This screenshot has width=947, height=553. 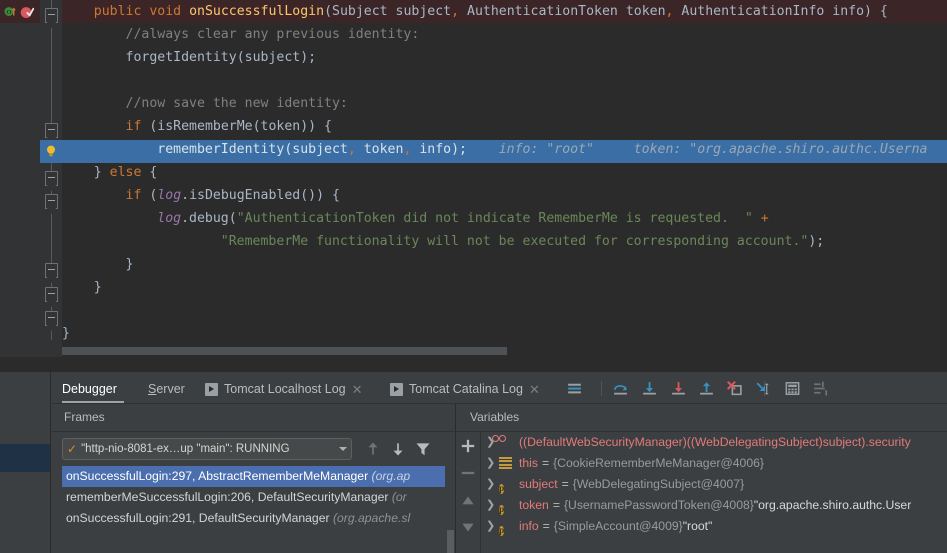 What do you see at coordinates (820, 388) in the screenshot?
I see `settings-button` at bounding box center [820, 388].